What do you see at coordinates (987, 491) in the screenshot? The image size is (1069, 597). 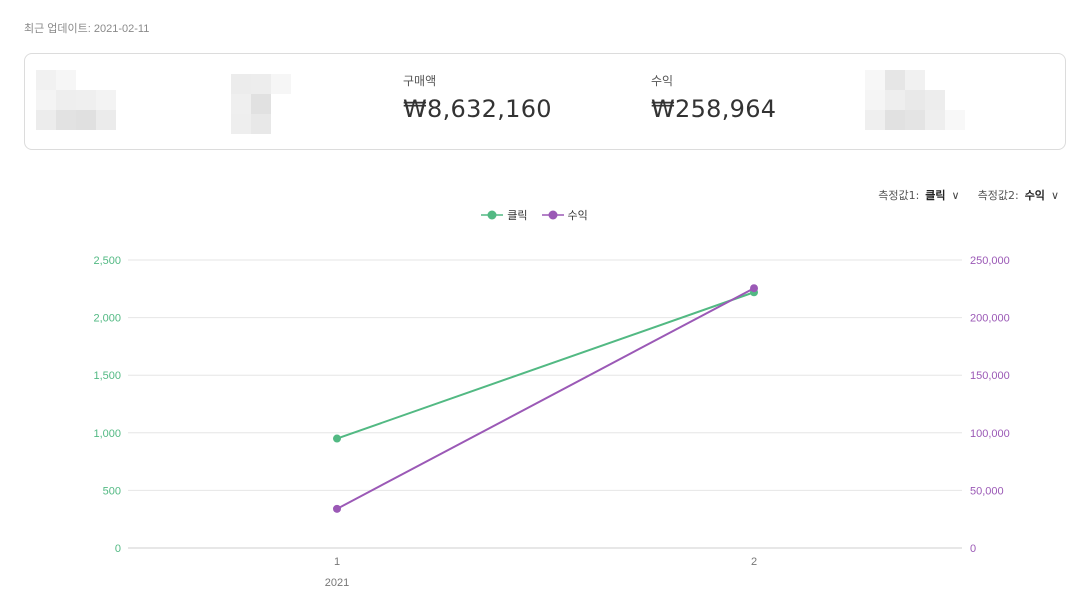 I see `y-right-tick-label: 50,000` at bounding box center [987, 491].